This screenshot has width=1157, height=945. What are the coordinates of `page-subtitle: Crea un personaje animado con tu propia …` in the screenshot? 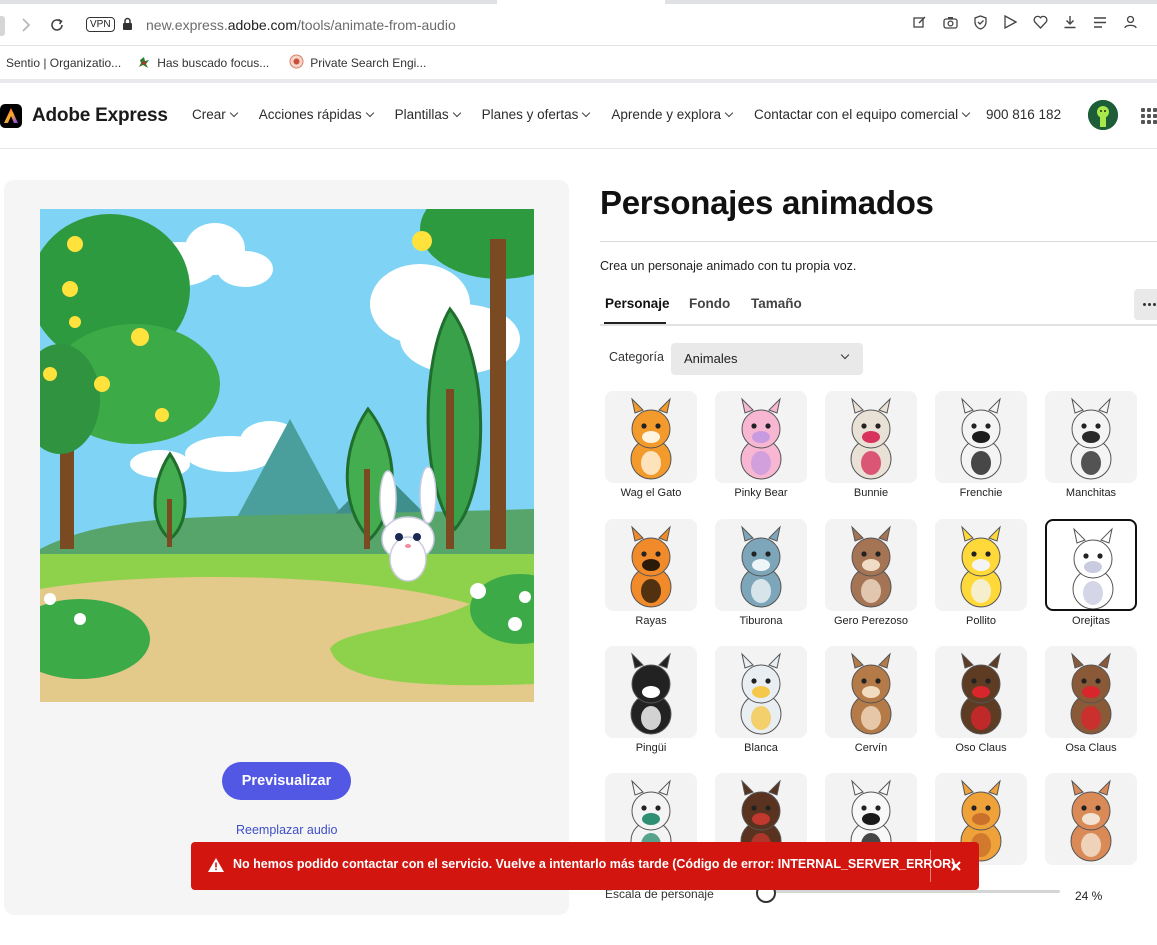 It's located at (728, 266).